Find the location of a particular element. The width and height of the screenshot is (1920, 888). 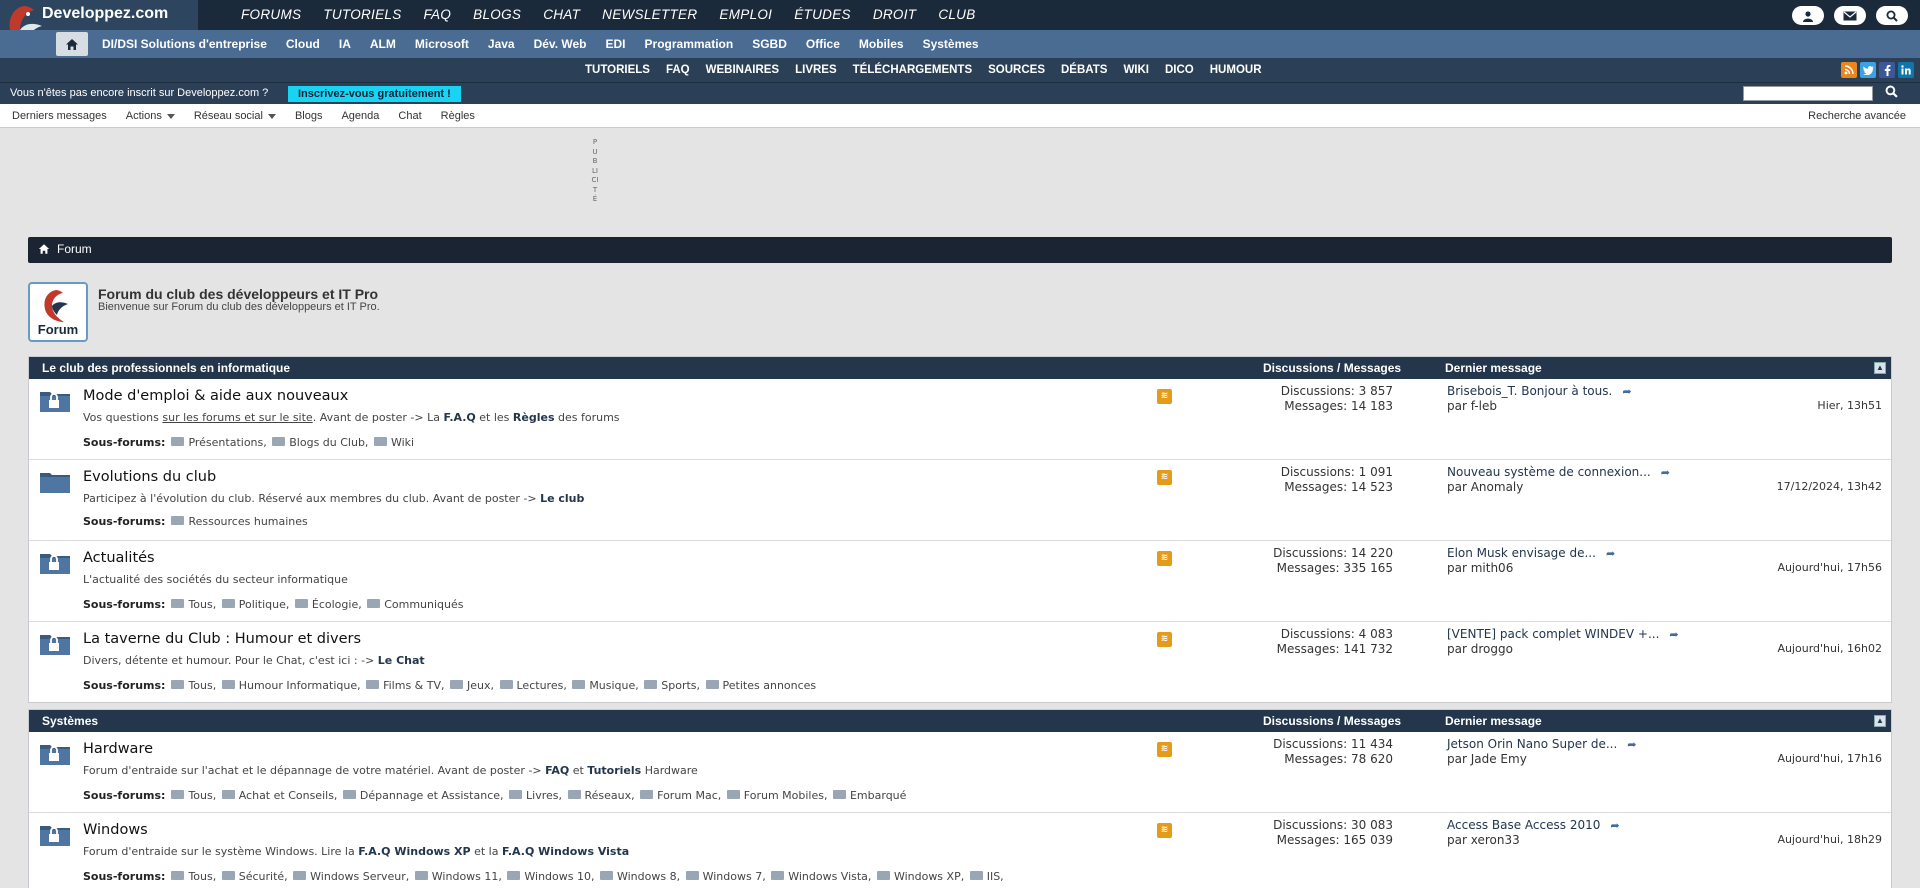

subforum-link: Films & TV, is located at coordinates (405, 685).